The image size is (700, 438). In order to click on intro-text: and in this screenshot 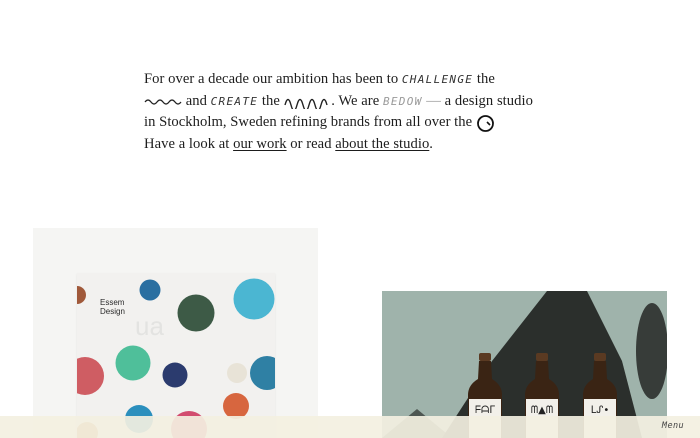, I will do `click(196, 100)`.